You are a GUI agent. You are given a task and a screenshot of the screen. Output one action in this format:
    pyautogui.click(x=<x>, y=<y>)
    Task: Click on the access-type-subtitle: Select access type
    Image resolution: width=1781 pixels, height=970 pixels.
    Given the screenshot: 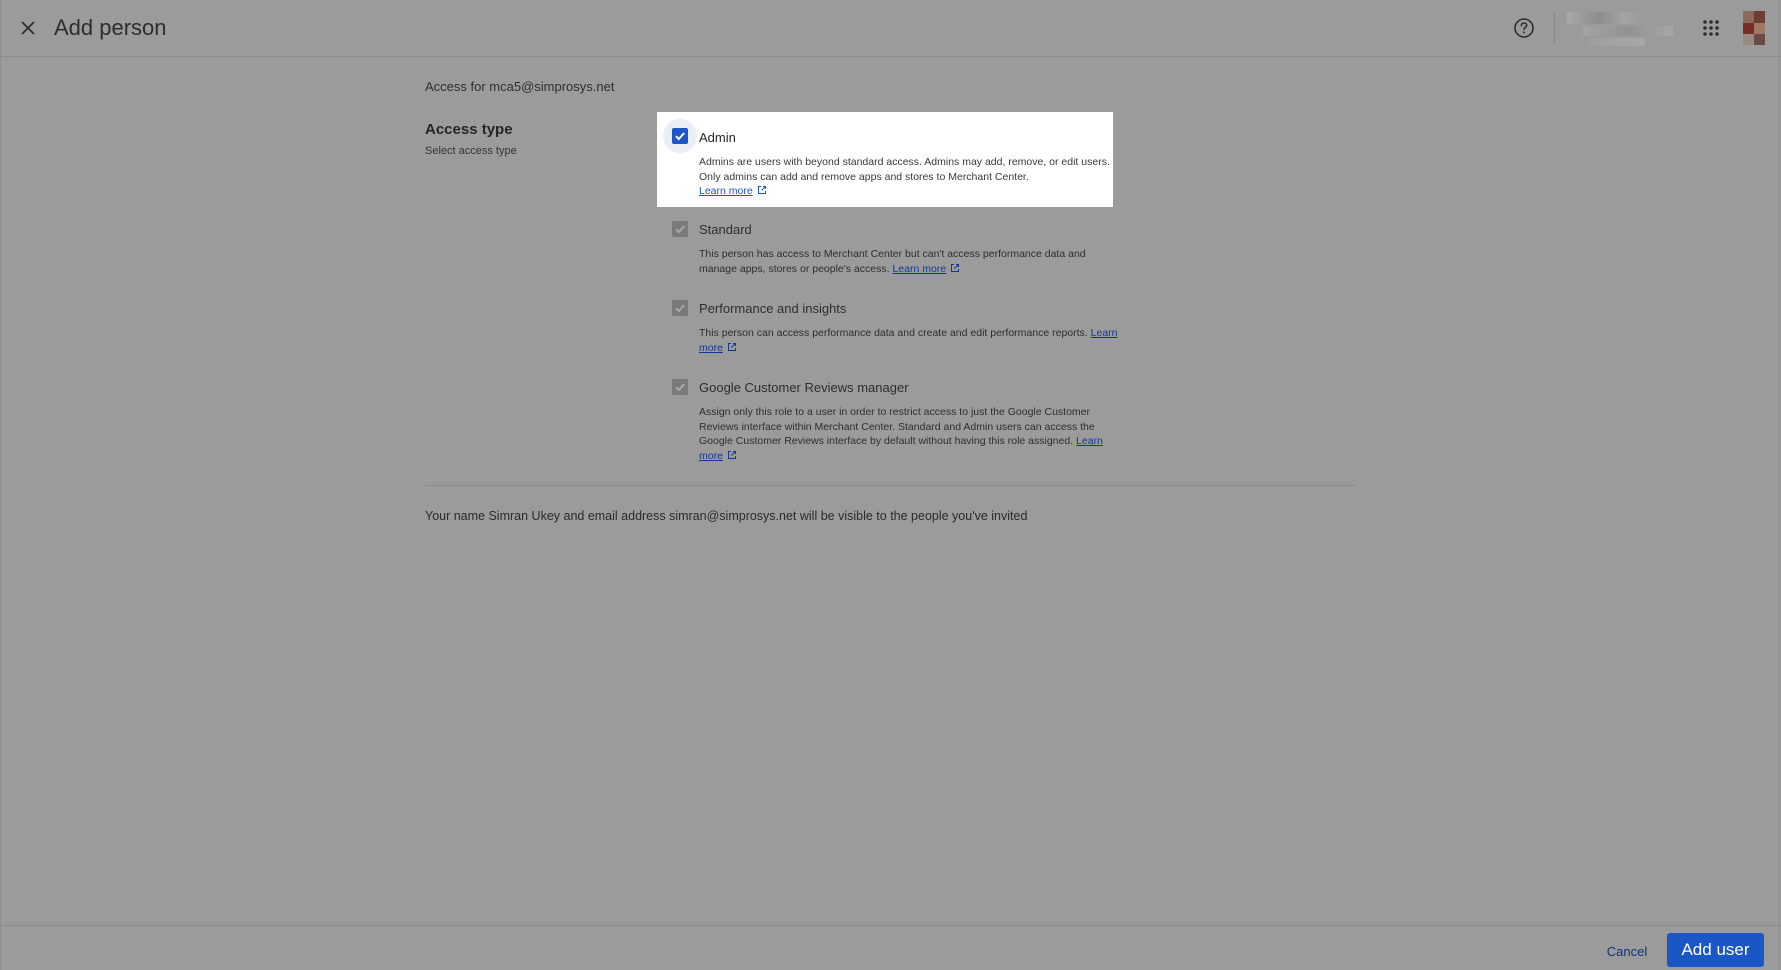 What is the action you would take?
    pyautogui.click(x=471, y=151)
    